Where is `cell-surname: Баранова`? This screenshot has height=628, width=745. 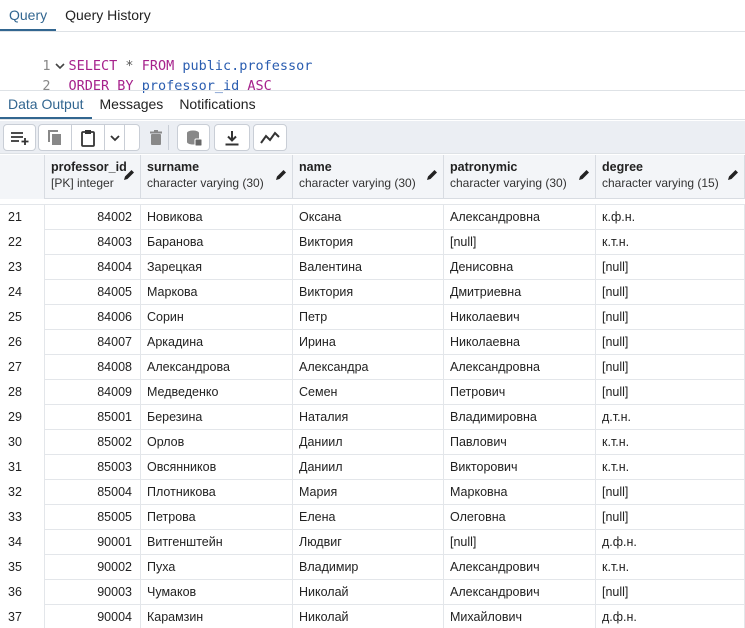
cell-surname: Баранова is located at coordinates (217, 242).